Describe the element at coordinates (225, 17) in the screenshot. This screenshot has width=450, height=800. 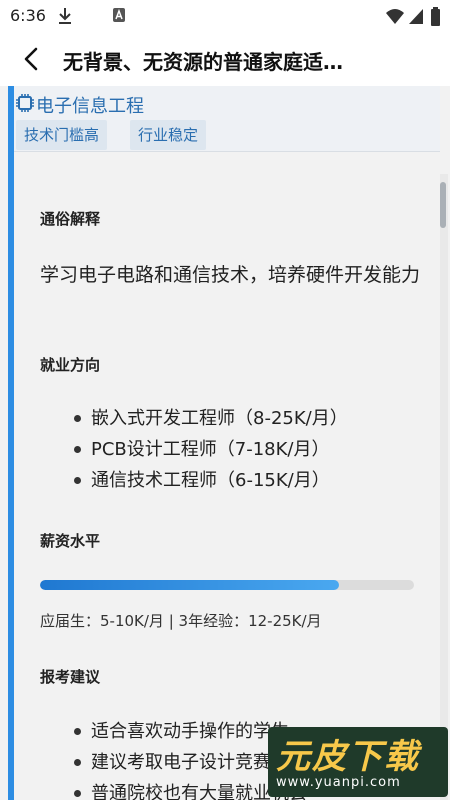
I see `status-bar: 6:36` at that location.